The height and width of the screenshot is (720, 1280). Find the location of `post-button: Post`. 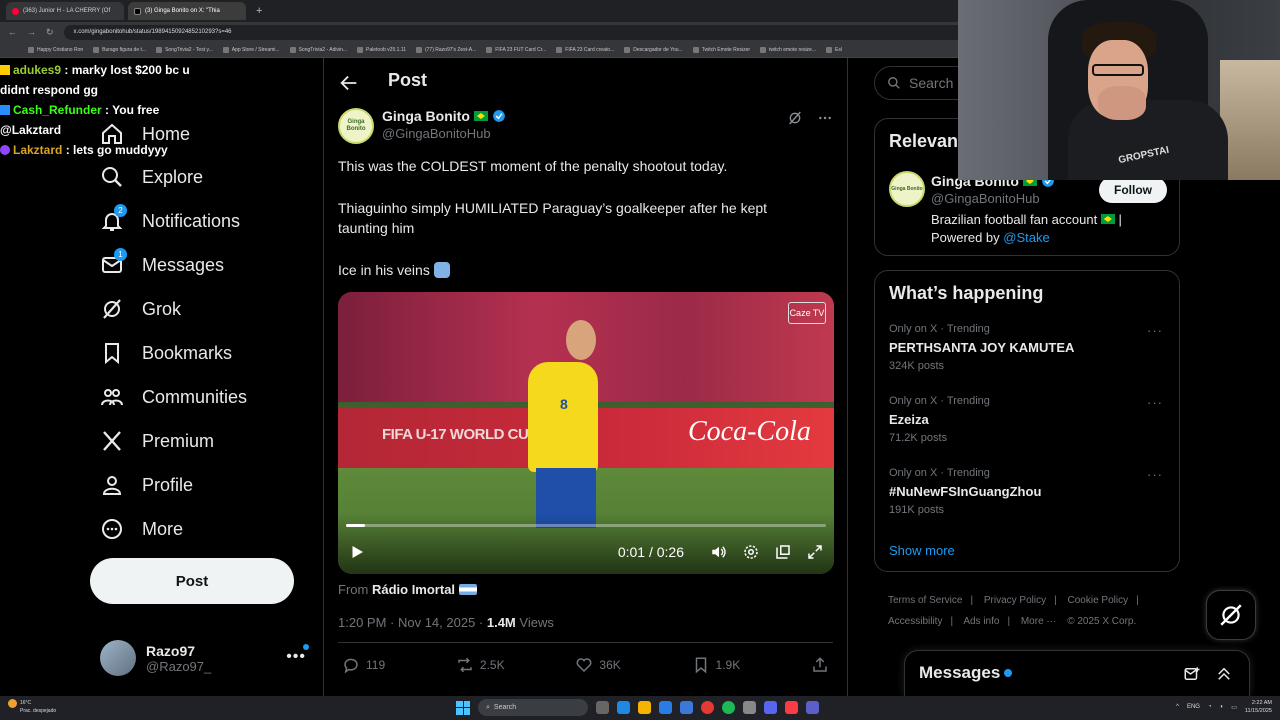

post-button: Post is located at coordinates (192, 581).